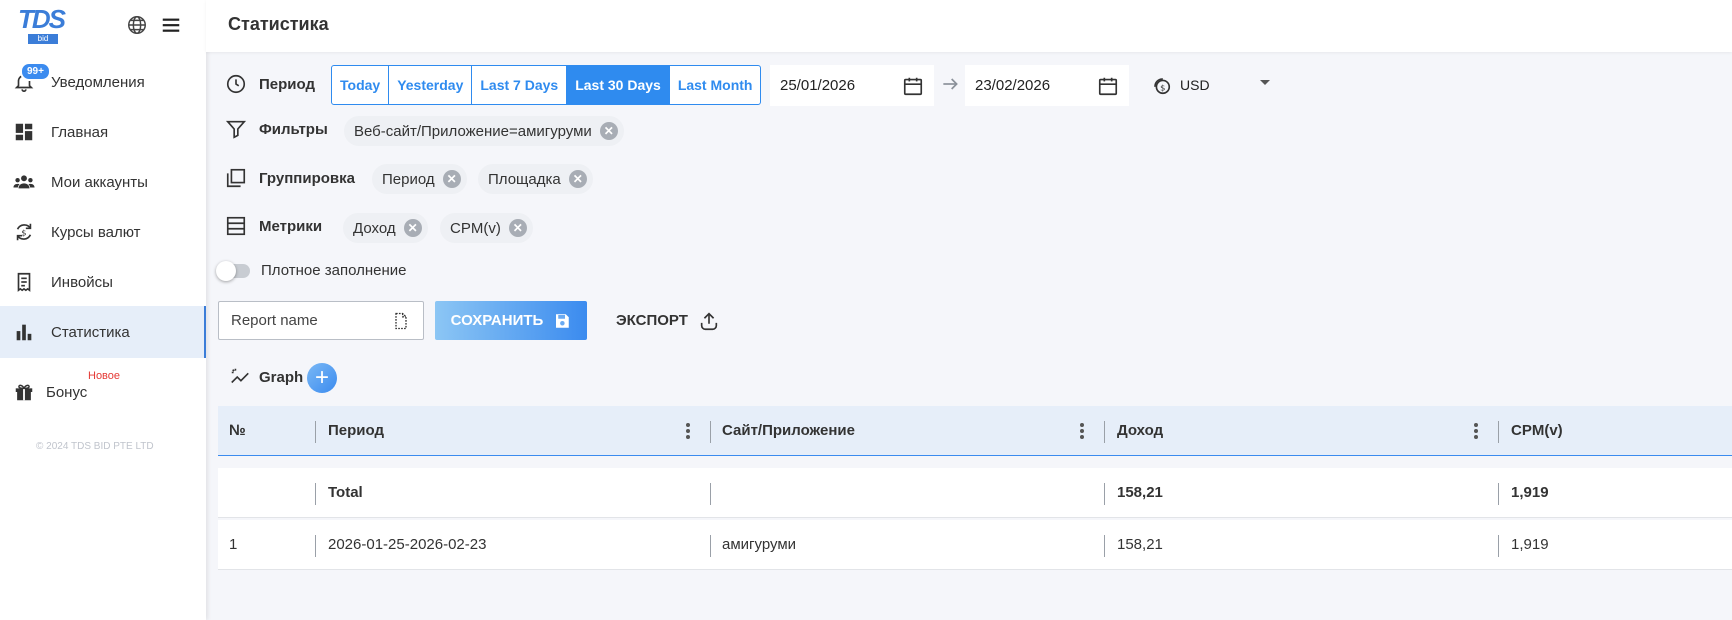 The width and height of the screenshot is (1732, 620). What do you see at coordinates (1140, 430) in the screenshot?
I see `column-header-revenue: Доход` at bounding box center [1140, 430].